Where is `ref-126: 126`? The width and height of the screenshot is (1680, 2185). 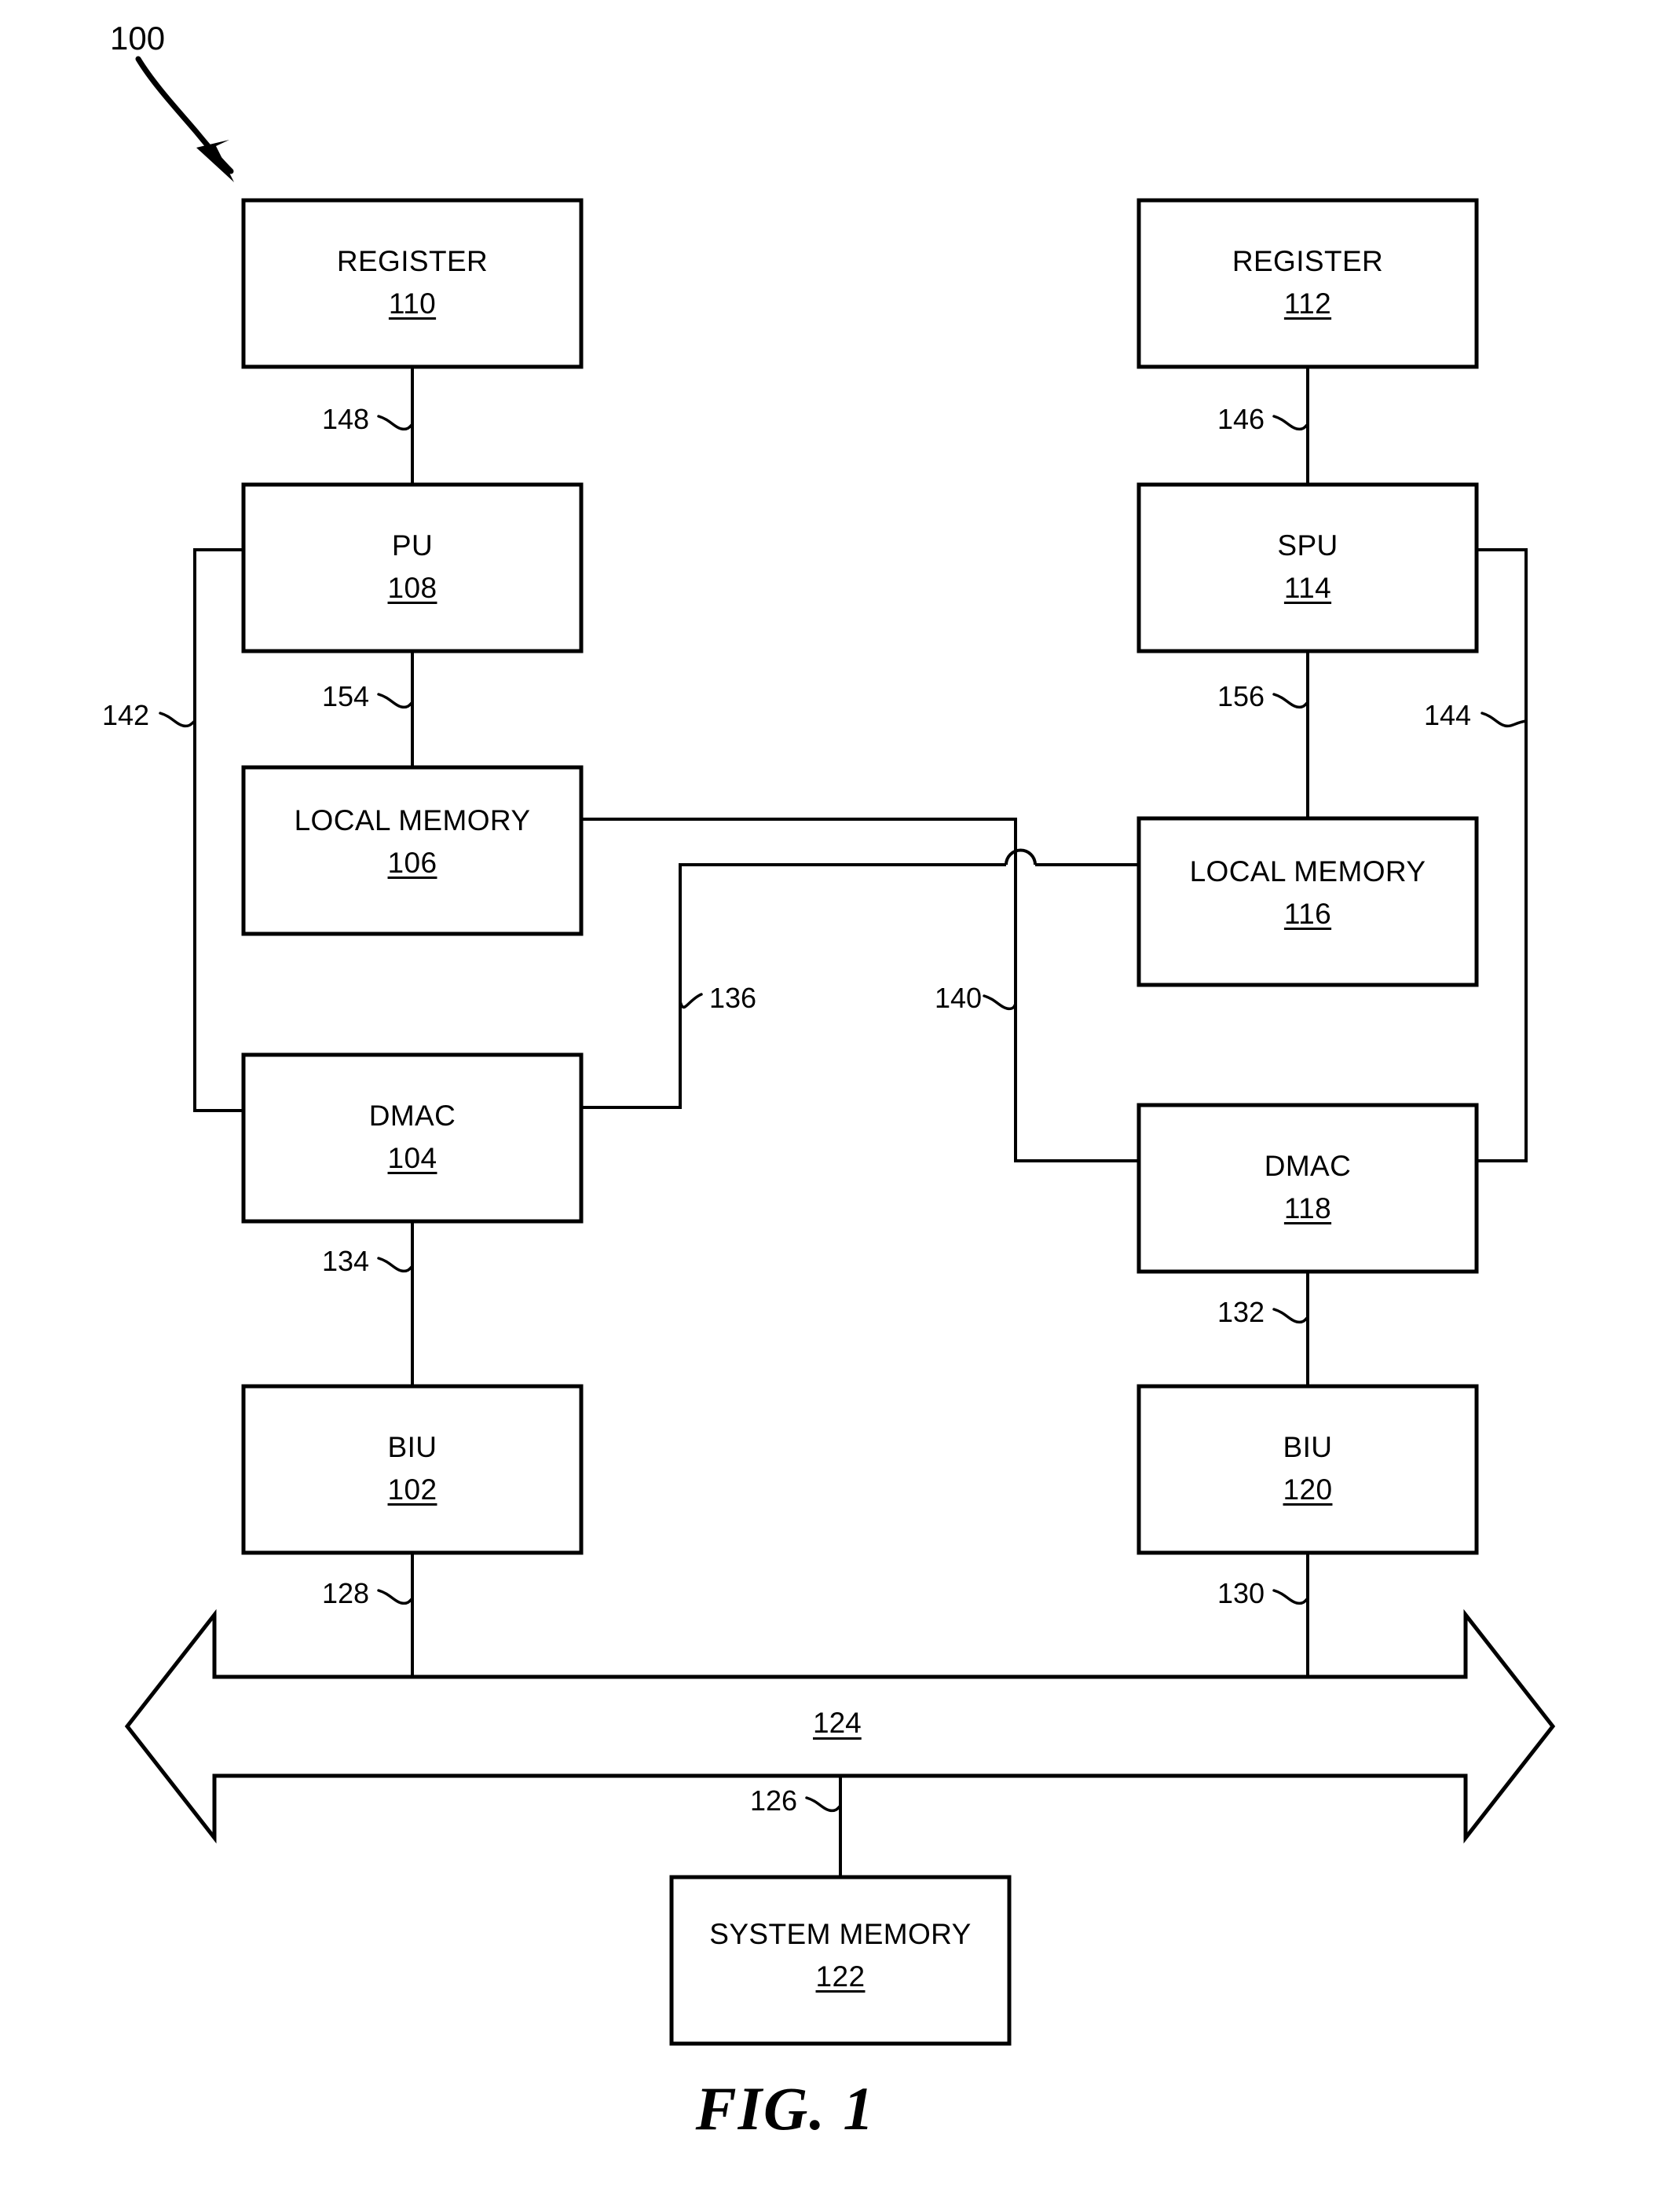
ref-126: 126 is located at coordinates (774, 1801).